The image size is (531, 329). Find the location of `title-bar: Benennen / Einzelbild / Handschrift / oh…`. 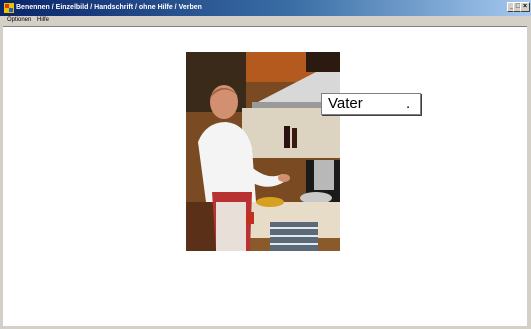

title-bar: Benennen / Einzelbild / Handschrift / oh… is located at coordinates (265, 8).